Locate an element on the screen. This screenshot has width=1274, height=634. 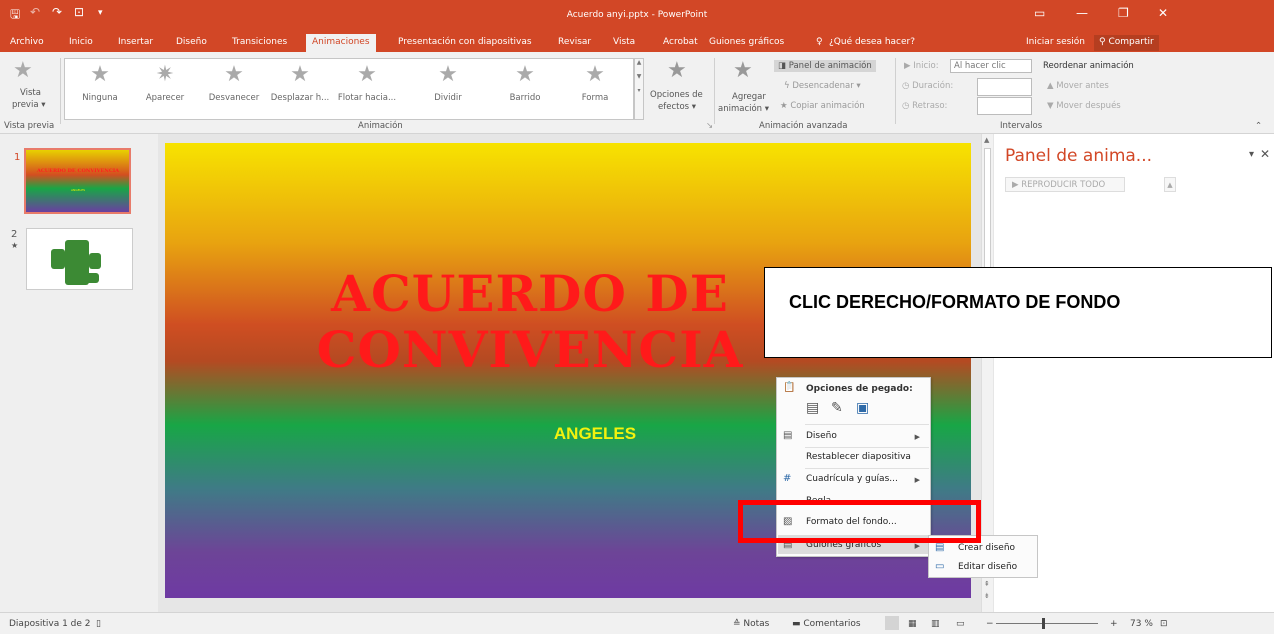
paste-keep-source-icon: ▤ is located at coordinates (812, 408).